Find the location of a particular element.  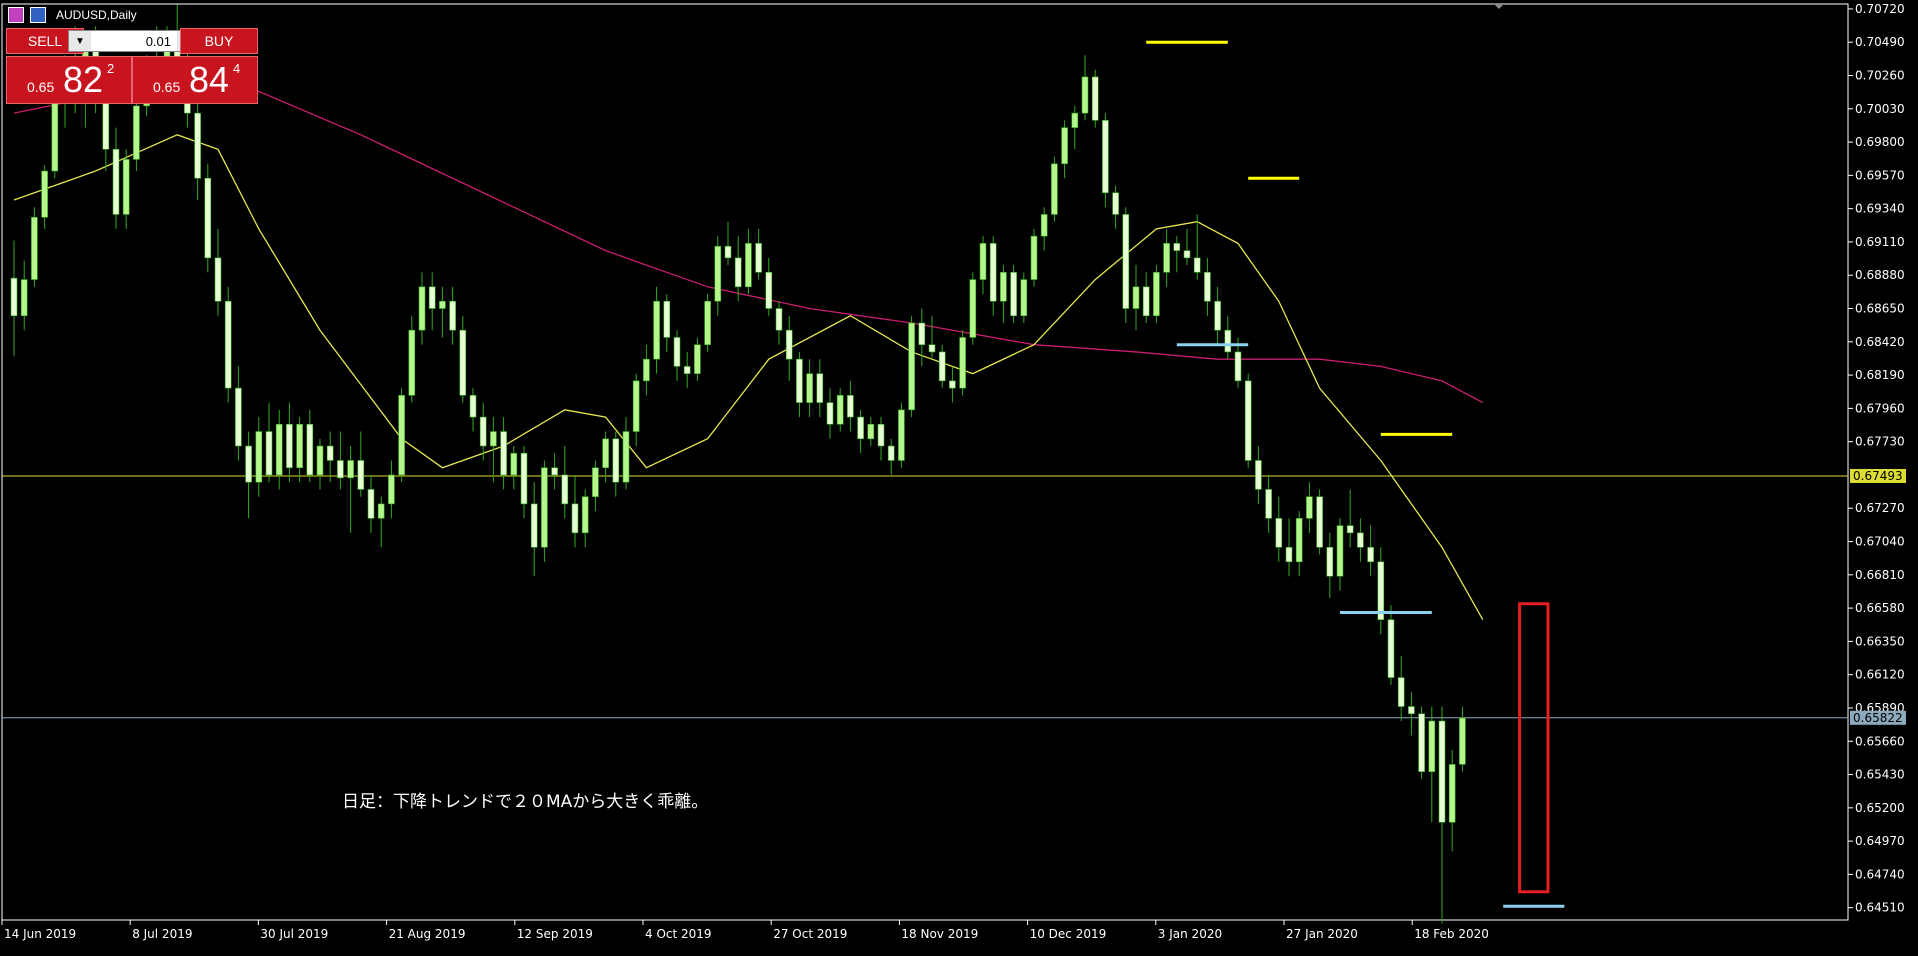

chart-title: AUDUSD,Daily is located at coordinates (96, 15).